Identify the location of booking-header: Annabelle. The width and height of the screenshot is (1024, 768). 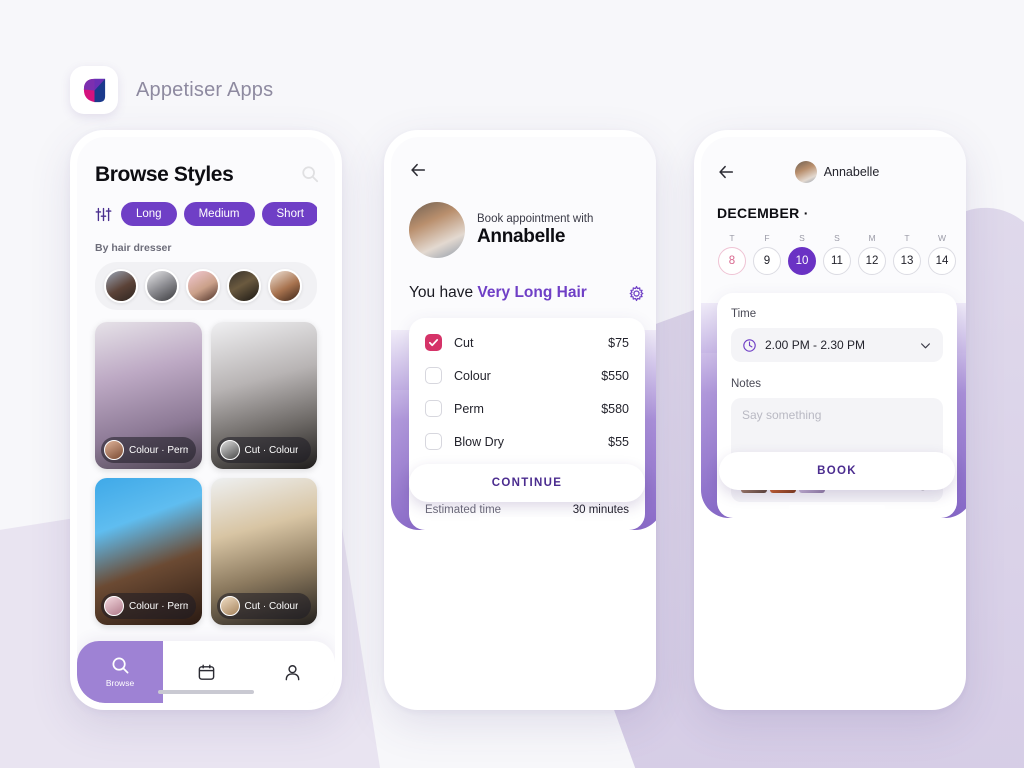
(837, 172).